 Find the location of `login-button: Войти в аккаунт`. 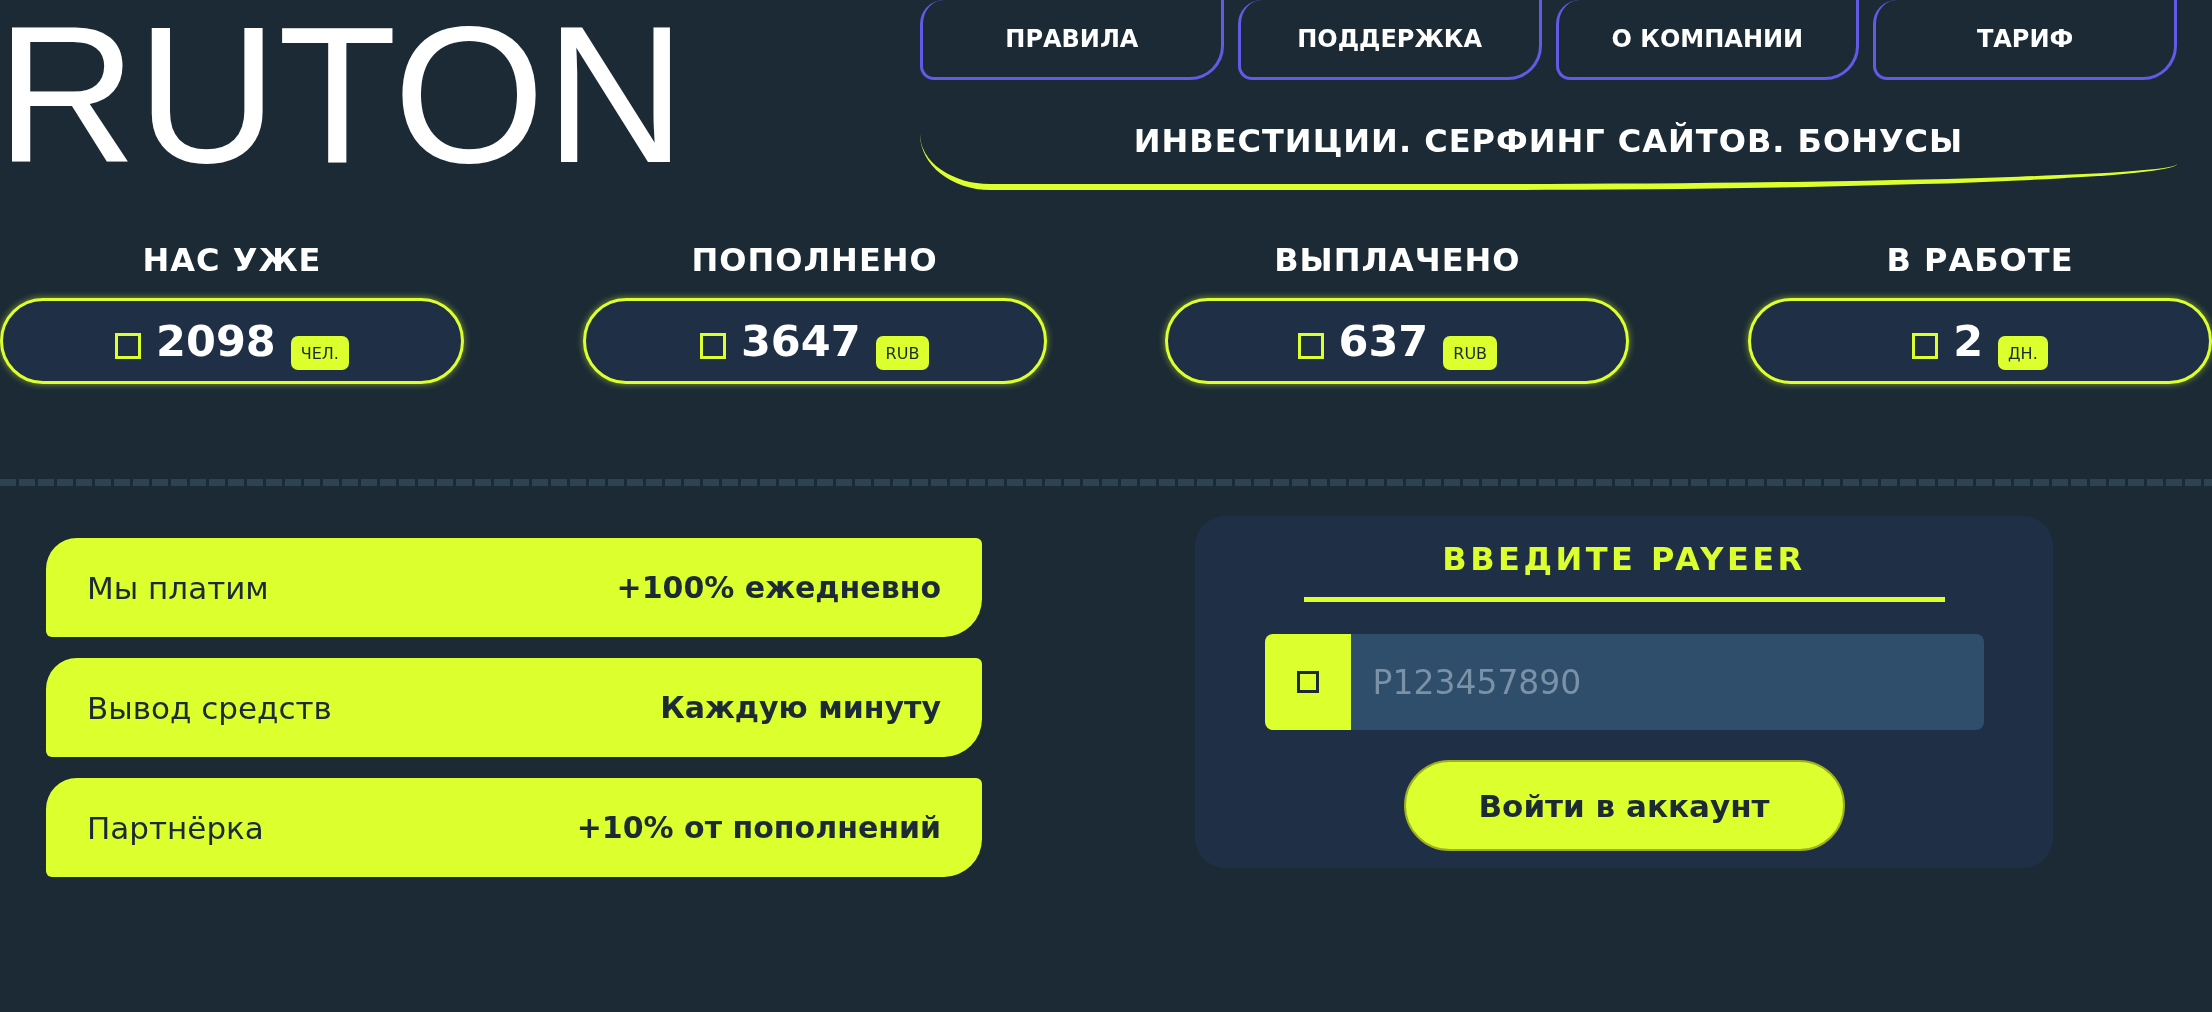

login-button: Войти в аккаунт is located at coordinates (1624, 805).